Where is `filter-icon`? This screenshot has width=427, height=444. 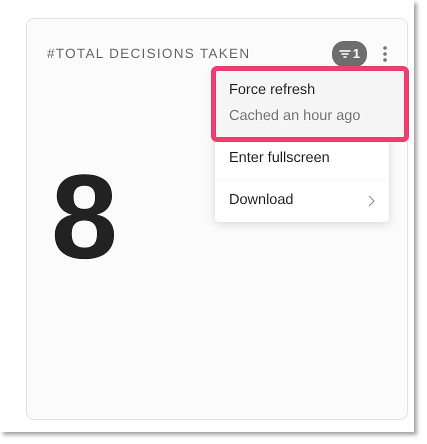
filter-icon is located at coordinates (344, 53).